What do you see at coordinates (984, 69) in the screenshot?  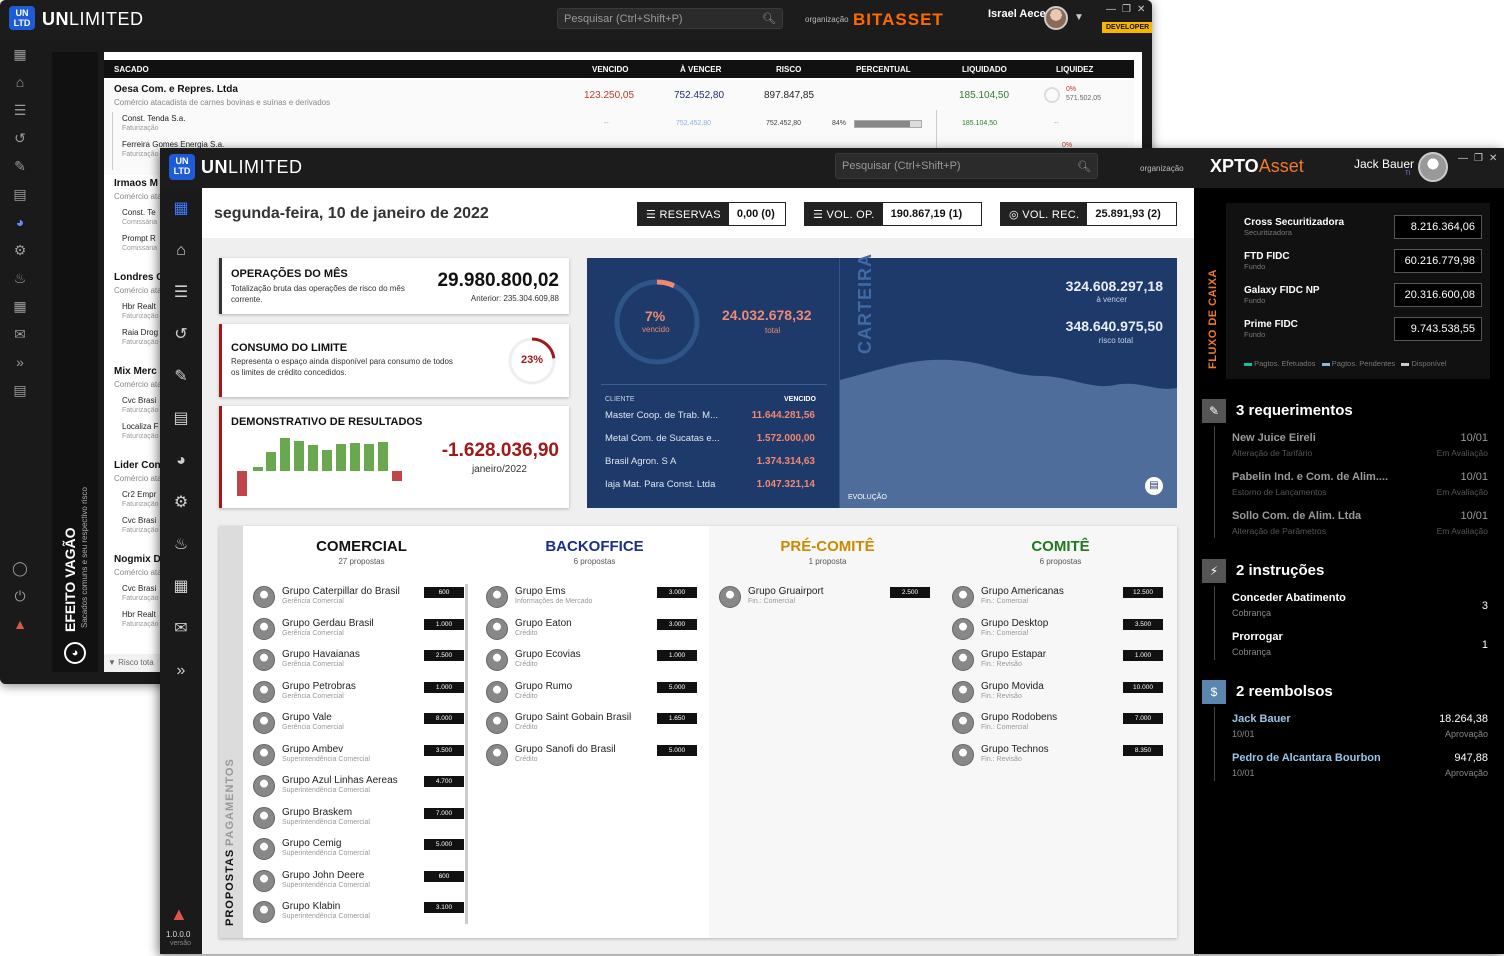 I see `col-liquidado: LIQUIDADO` at bounding box center [984, 69].